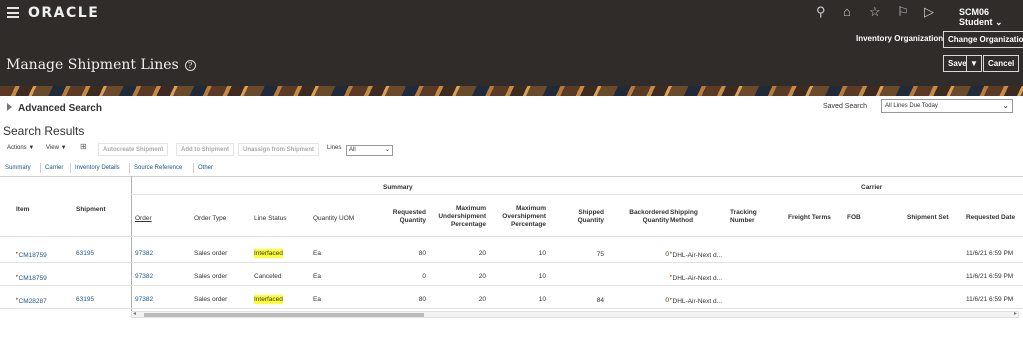 This screenshot has height=338, width=1023. I want to click on tab-carrier: Carrier, so click(54, 168).